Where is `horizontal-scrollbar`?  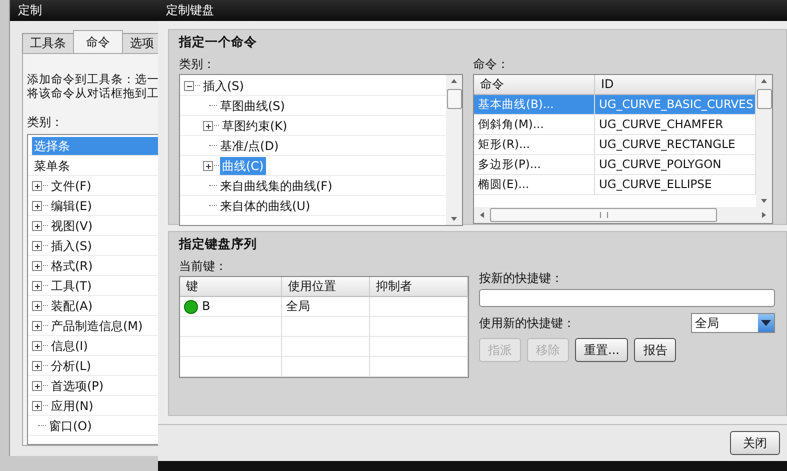 horizontal-scrollbar is located at coordinates (623, 215).